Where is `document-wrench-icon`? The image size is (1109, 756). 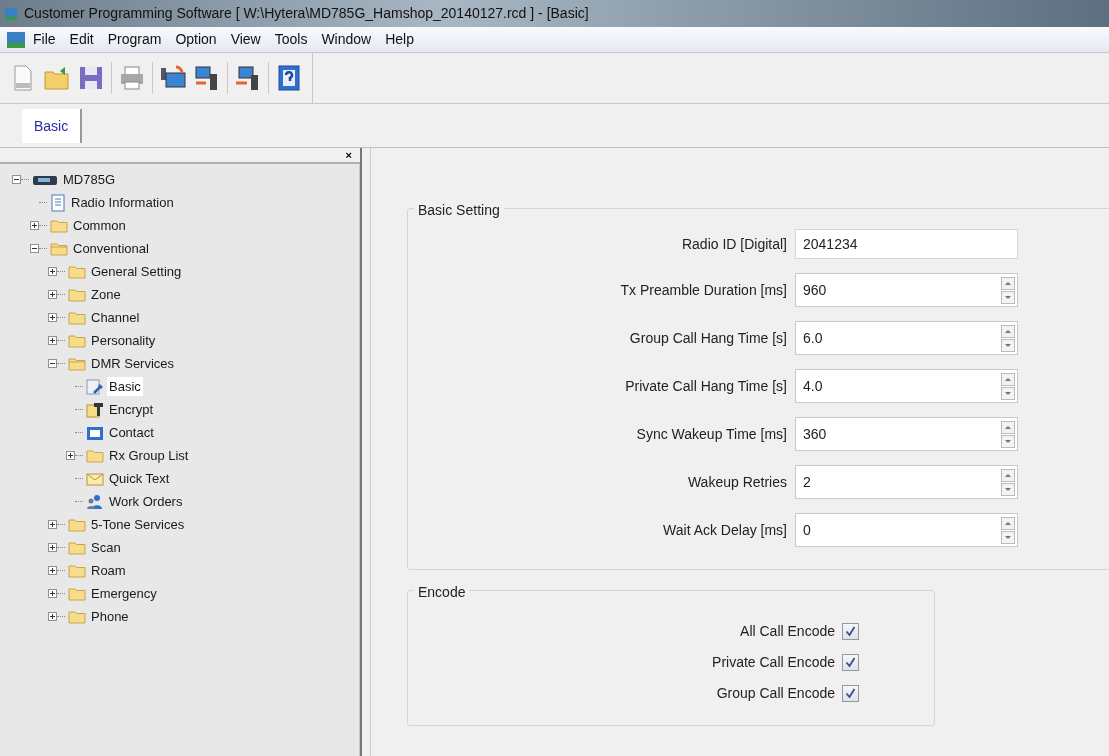
document-wrench-icon is located at coordinates (95, 386).